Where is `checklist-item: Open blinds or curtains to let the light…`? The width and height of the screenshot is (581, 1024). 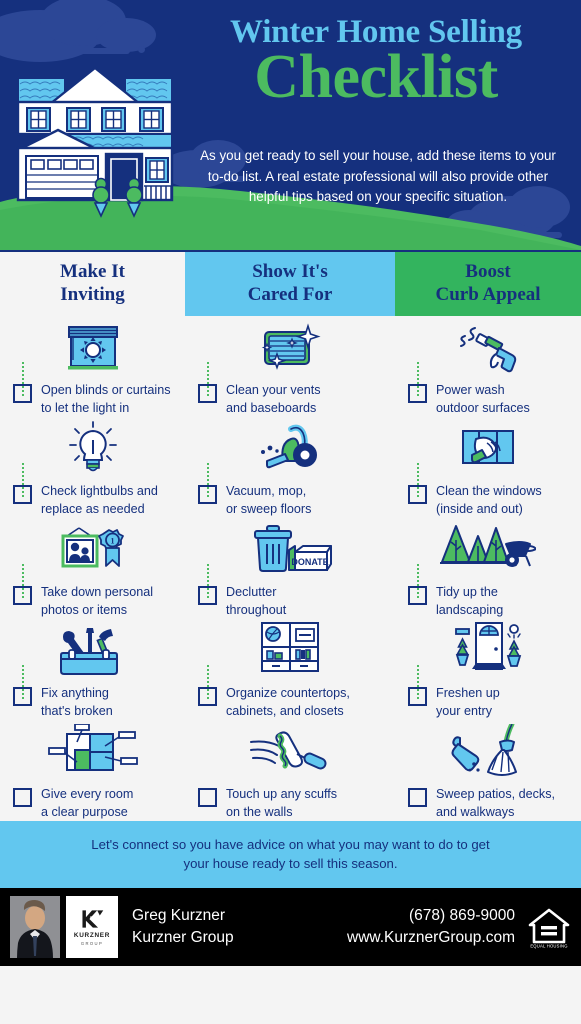 checklist-item: Open blinds or curtains to let the light… is located at coordinates (92, 397).